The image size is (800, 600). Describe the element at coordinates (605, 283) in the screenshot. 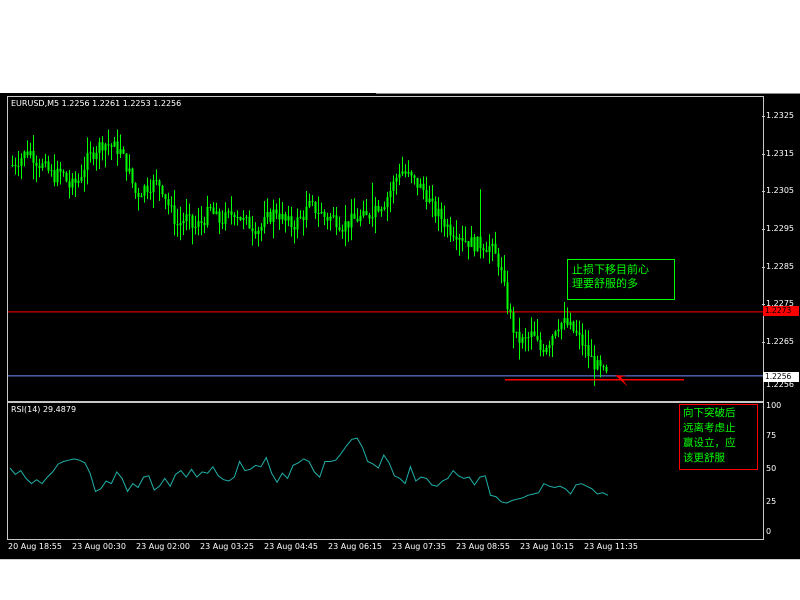

I see `note-line: 理要舒服的多` at that location.